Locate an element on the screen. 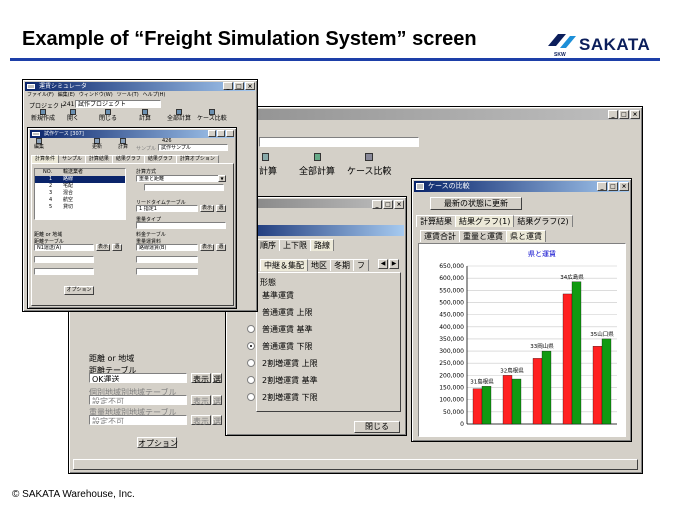 This screenshot has width=673, height=507. case-tab: 計算条件 is located at coordinates (45, 159).